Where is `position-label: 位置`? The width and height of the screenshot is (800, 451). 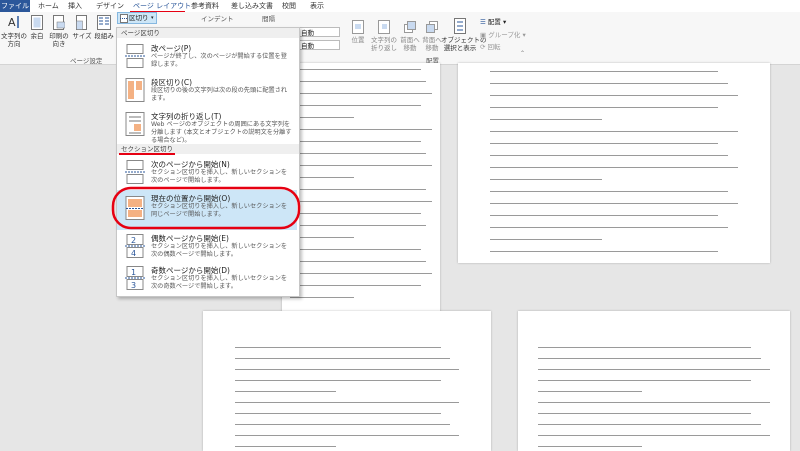 position-label: 位置 is located at coordinates (358, 40).